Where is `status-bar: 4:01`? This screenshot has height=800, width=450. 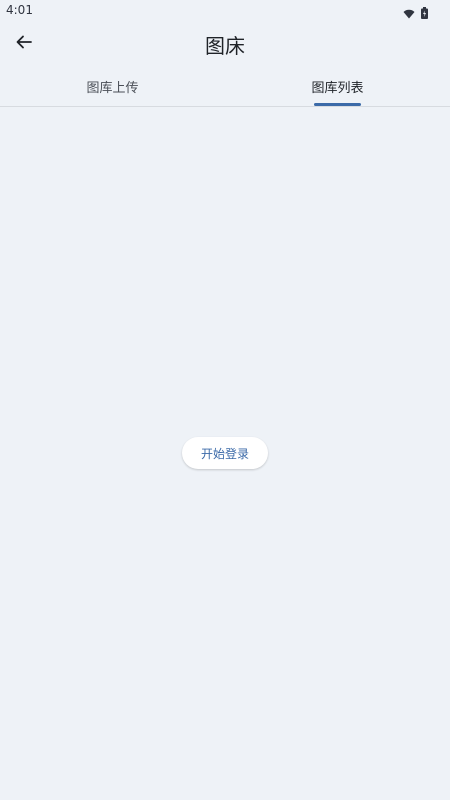 status-bar: 4:01 is located at coordinates (225, 11).